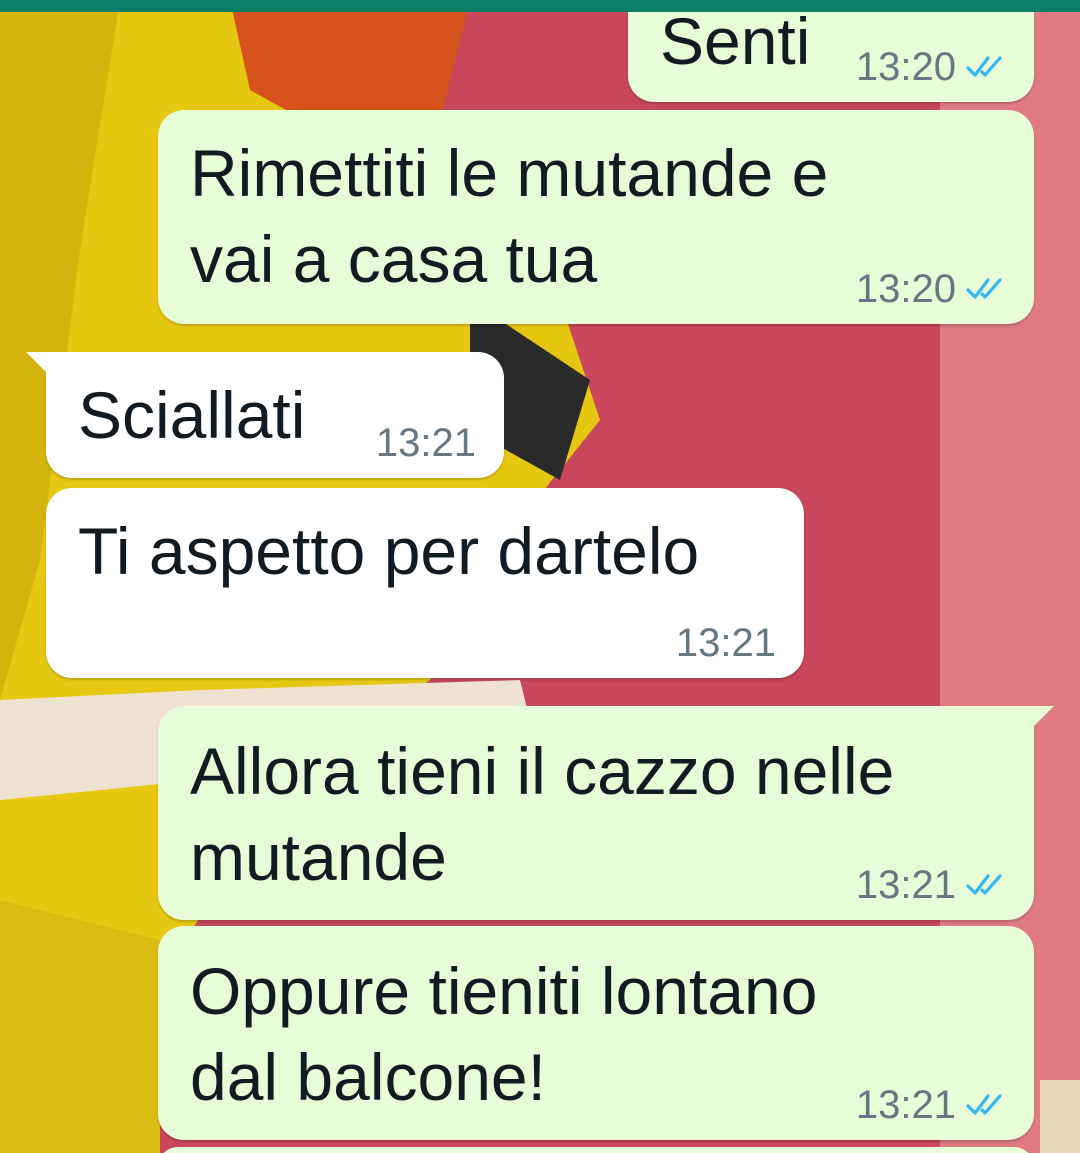 This screenshot has width=1080, height=1153. What do you see at coordinates (389, 551) in the screenshot?
I see `message-text: Ti aspetto per dartelo` at bounding box center [389, 551].